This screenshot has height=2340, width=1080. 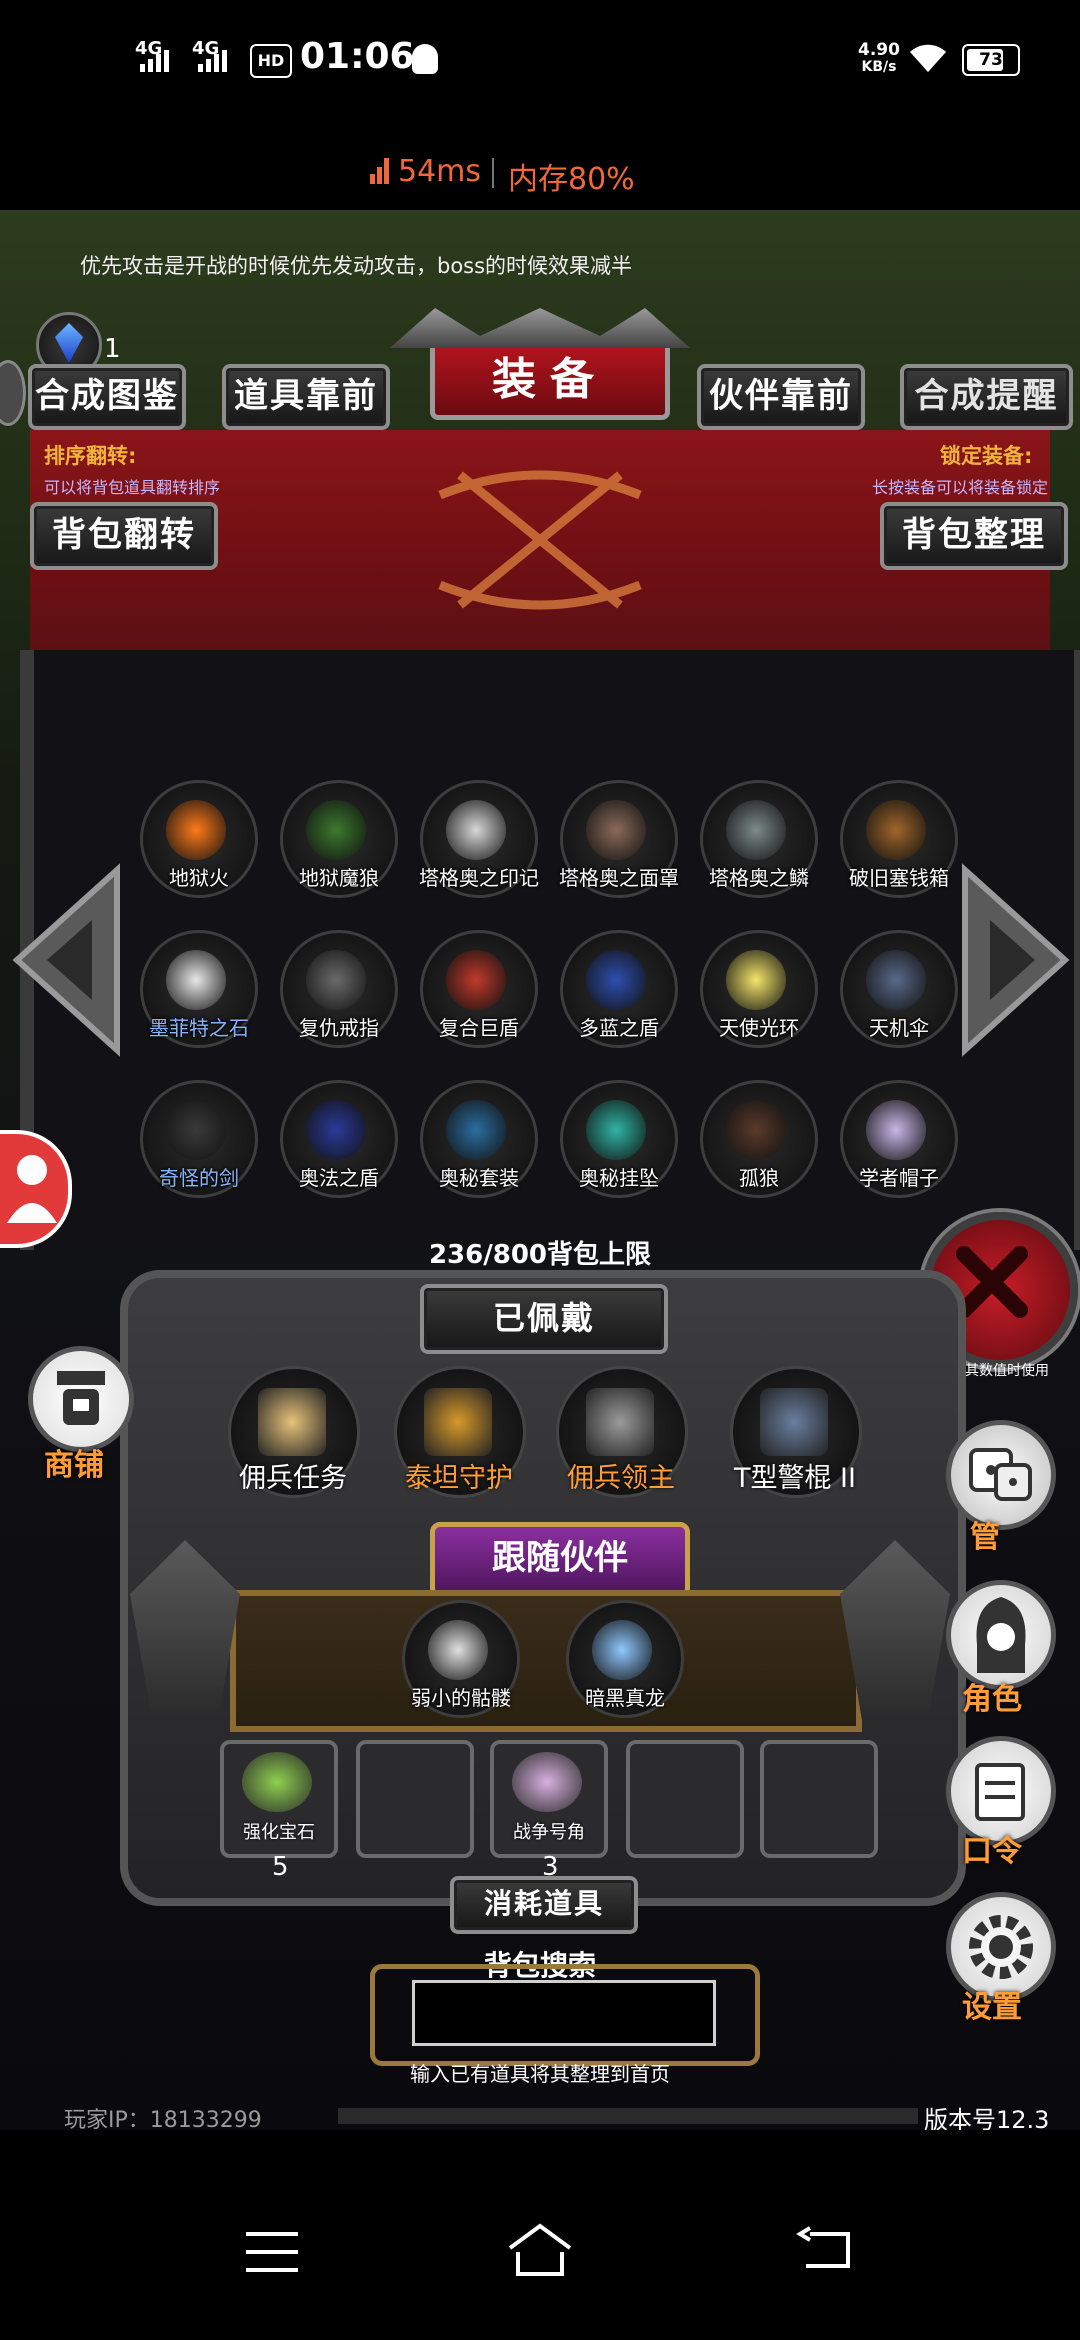 I want to click on synth-guide-button: 合成图鉴, so click(x=107, y=397).